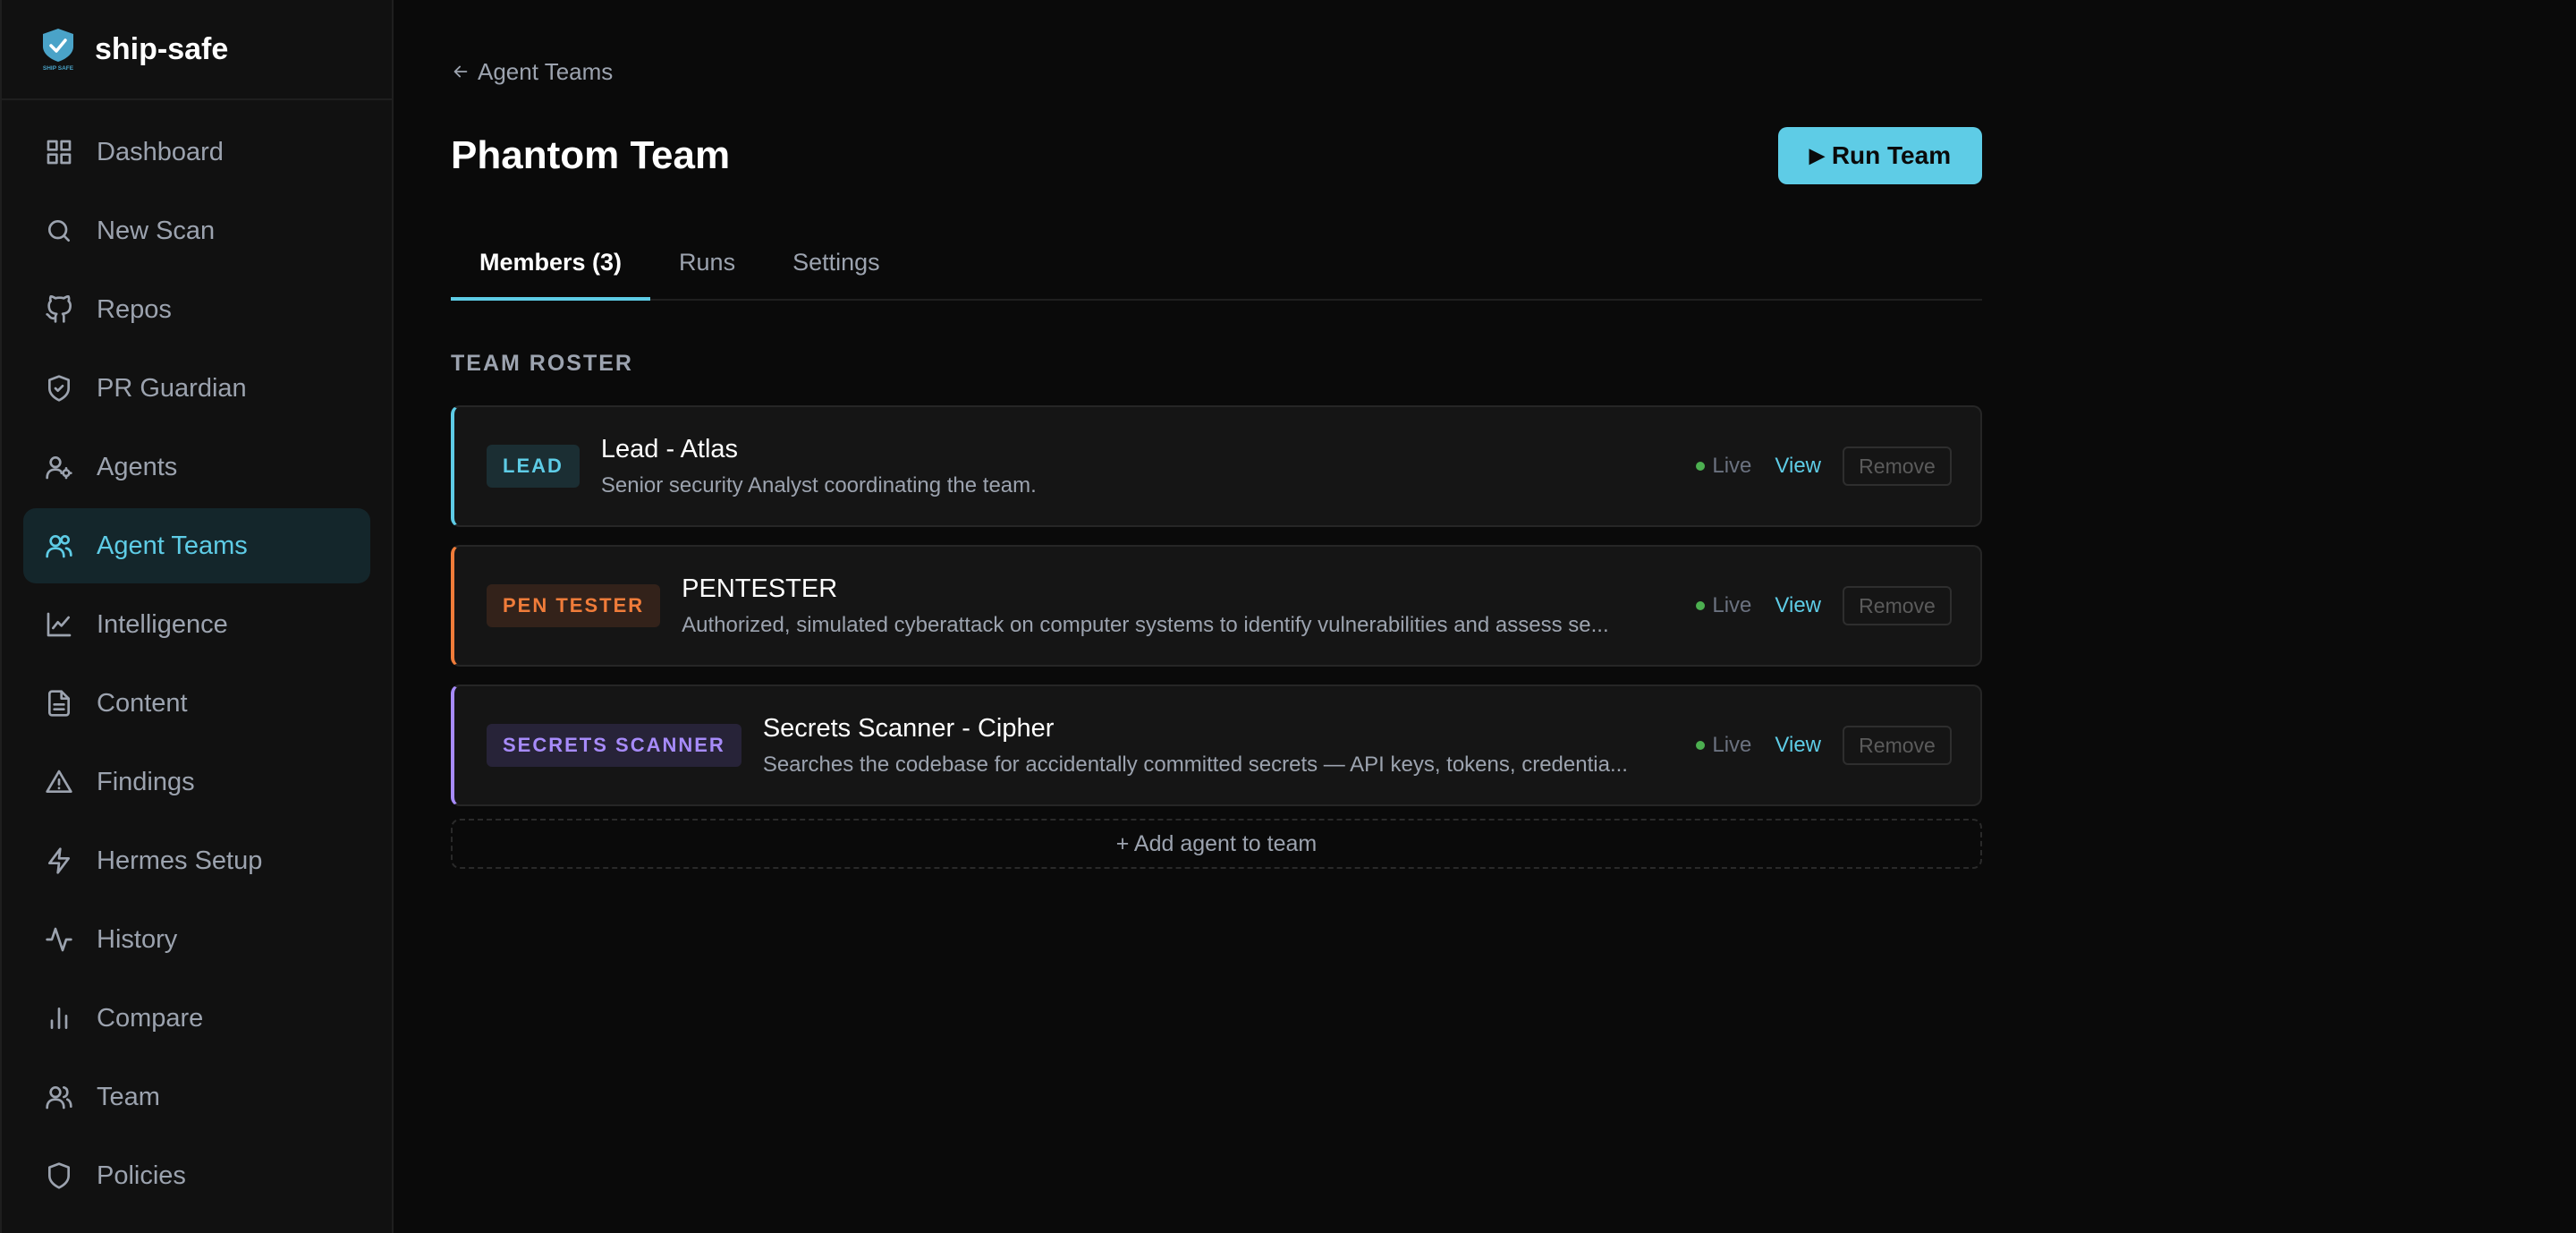  Describe the element at coordinates (546, 71) in the screenshot. I see `back-link-label: Agent Teams` at that location.